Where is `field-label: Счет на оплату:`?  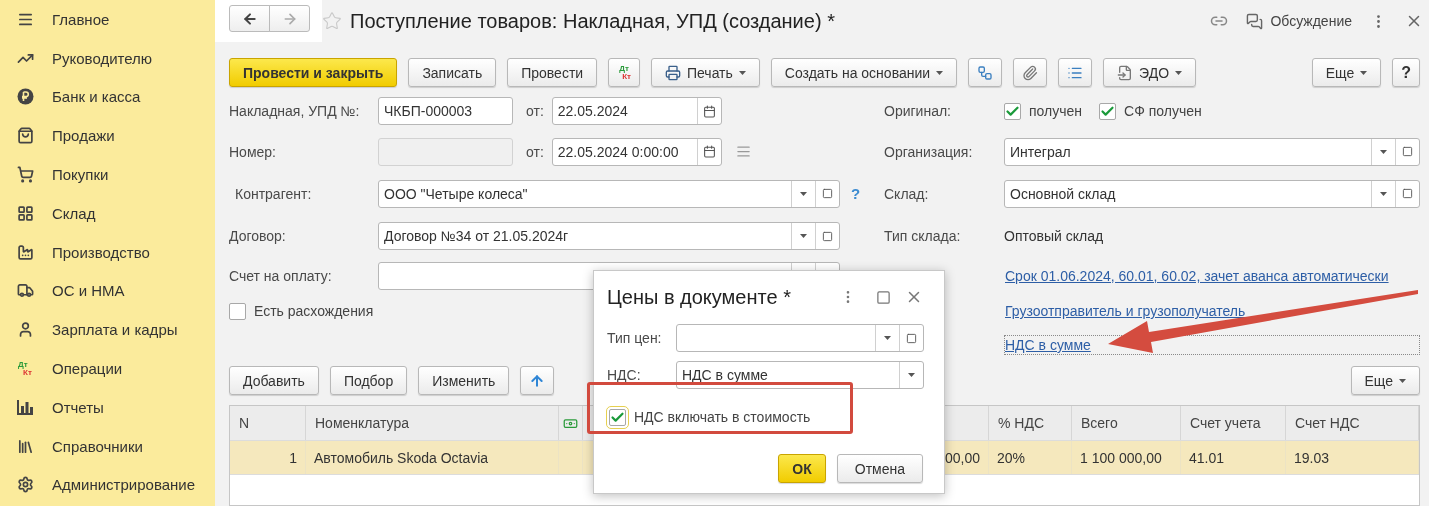 field-label: Счет на оплату: is located at coordinates (281, 275).